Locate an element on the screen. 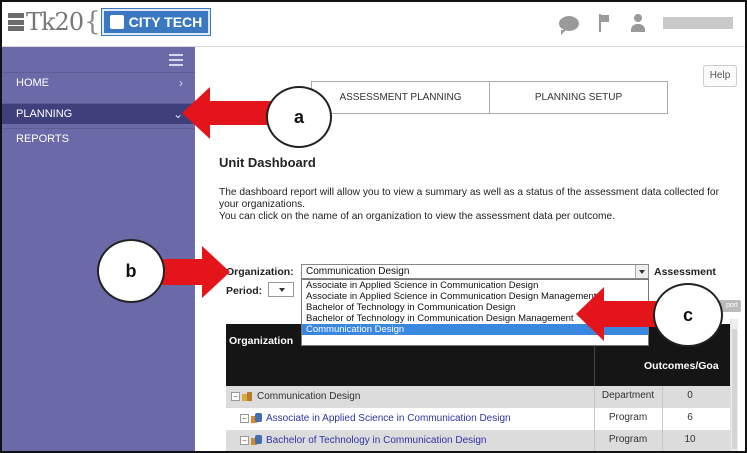 The height and width of the screenshot is (453, 747). top-header: Tk20 { CITY TECH is located at coordinates (373, 24).